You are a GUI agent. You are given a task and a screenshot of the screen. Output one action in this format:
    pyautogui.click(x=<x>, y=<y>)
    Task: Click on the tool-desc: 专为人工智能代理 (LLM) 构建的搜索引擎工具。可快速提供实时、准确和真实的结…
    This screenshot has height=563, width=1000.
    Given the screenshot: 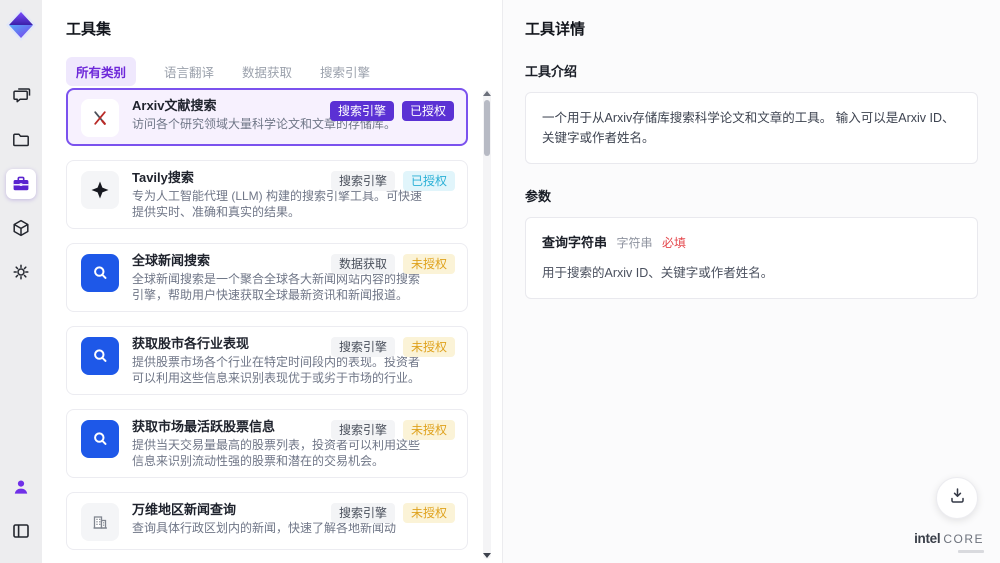 What is the action you would take?
    pyautogui.click(x=277, y=204)
    